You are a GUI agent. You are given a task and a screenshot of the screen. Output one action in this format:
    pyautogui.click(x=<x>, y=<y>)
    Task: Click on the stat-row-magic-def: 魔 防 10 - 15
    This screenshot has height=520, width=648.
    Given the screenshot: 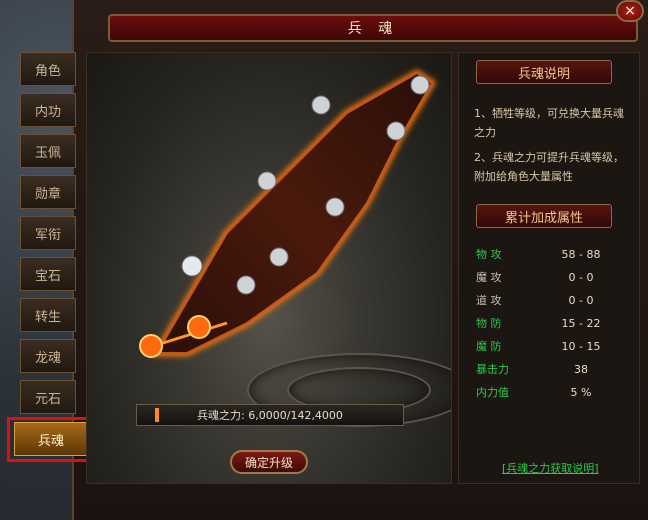 What is the action you would take?
    pyautogui.click(x=550, y=346)
    